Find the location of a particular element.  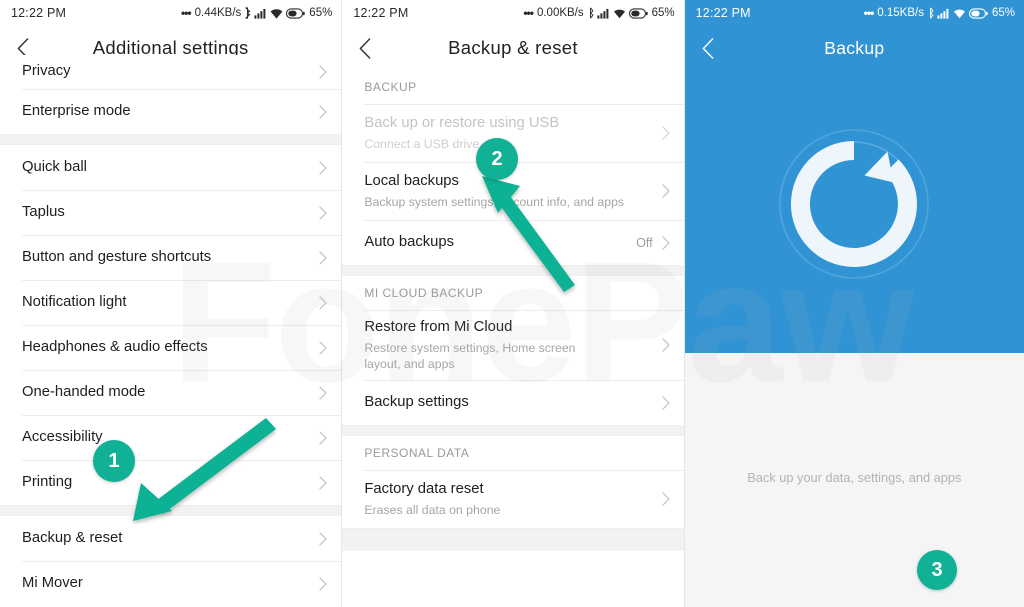

list-item-quick-ball: Quick ball is located at coordinates (171, 167).